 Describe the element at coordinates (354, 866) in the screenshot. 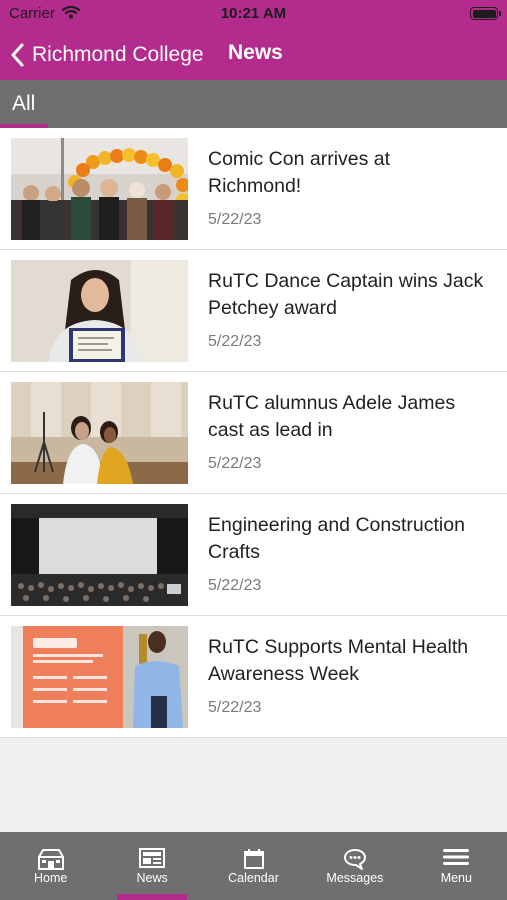

I see `tab-messages: Messages` at that location.